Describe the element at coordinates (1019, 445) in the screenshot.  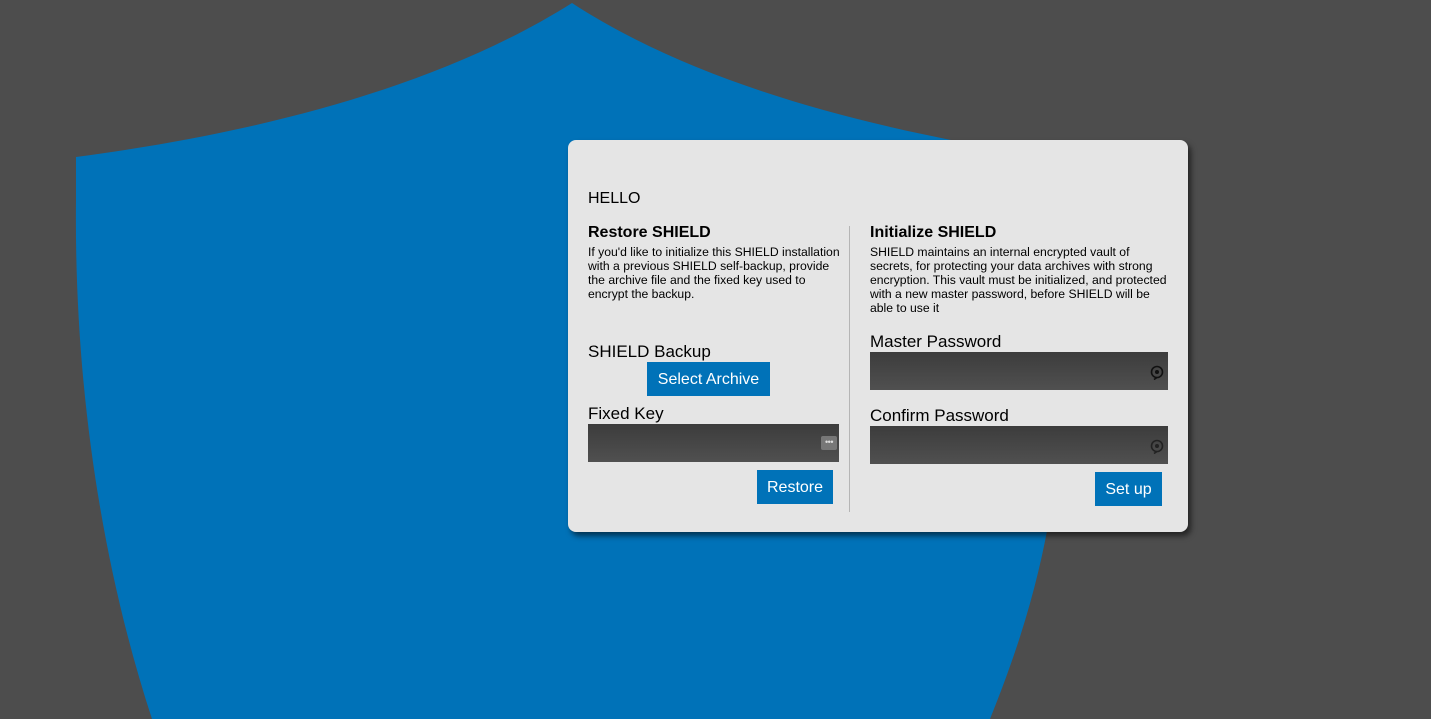
I see `confirm-password-field` at that location.